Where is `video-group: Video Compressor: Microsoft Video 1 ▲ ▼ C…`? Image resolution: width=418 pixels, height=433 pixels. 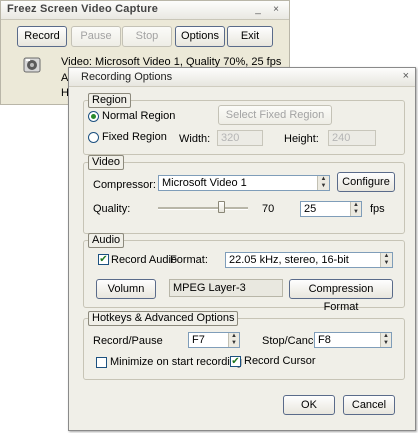
video-group: Video Compressor: Microsoft Video 1 ▲ ▼ C… is located at coordinates (244, 194).